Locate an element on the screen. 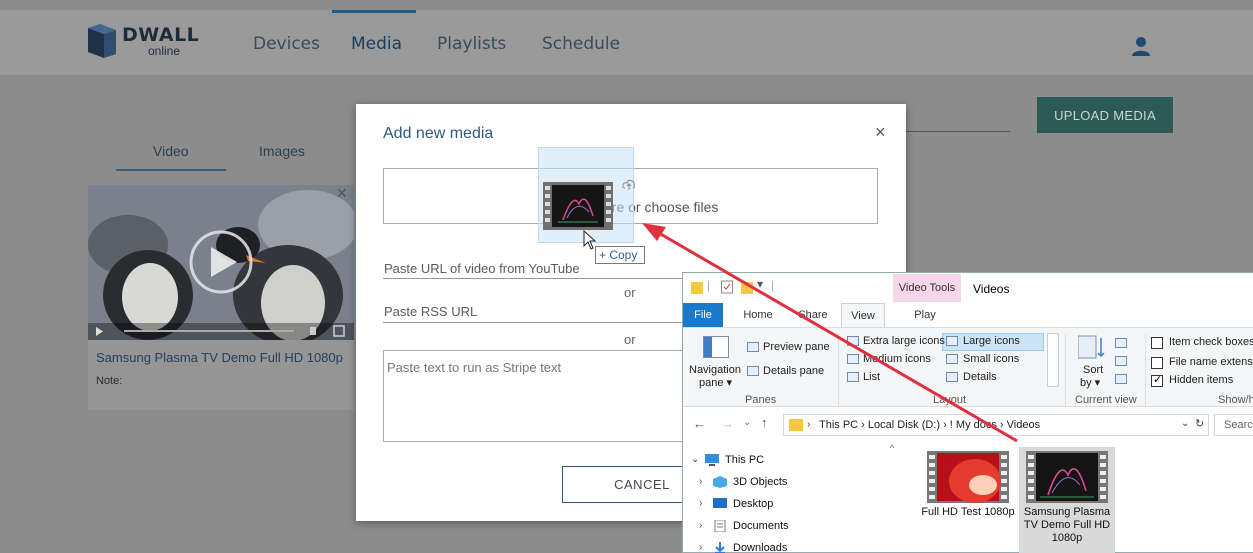 Image resolution: width=1253 pixels, height=553 pixels. tree-item-desktop: Desktop is located at coordinates (753, 504).